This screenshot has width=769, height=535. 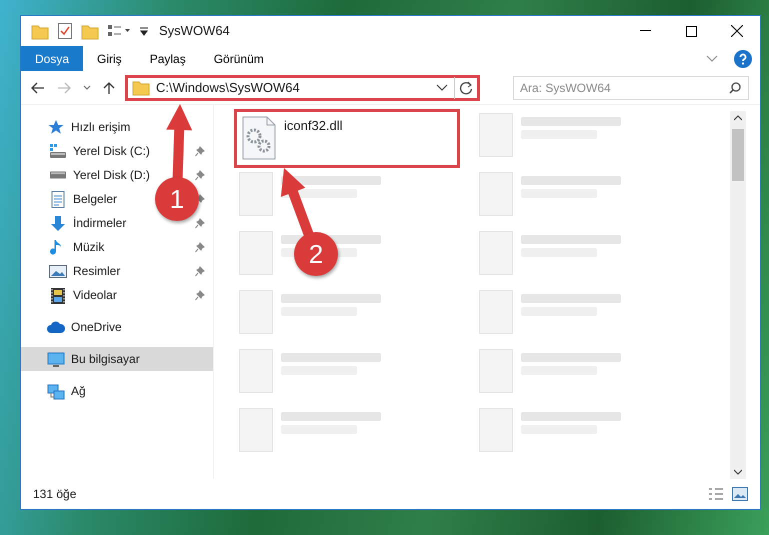 I want to click on ribbon-tab: Giriş, so click(x=109, y=58).